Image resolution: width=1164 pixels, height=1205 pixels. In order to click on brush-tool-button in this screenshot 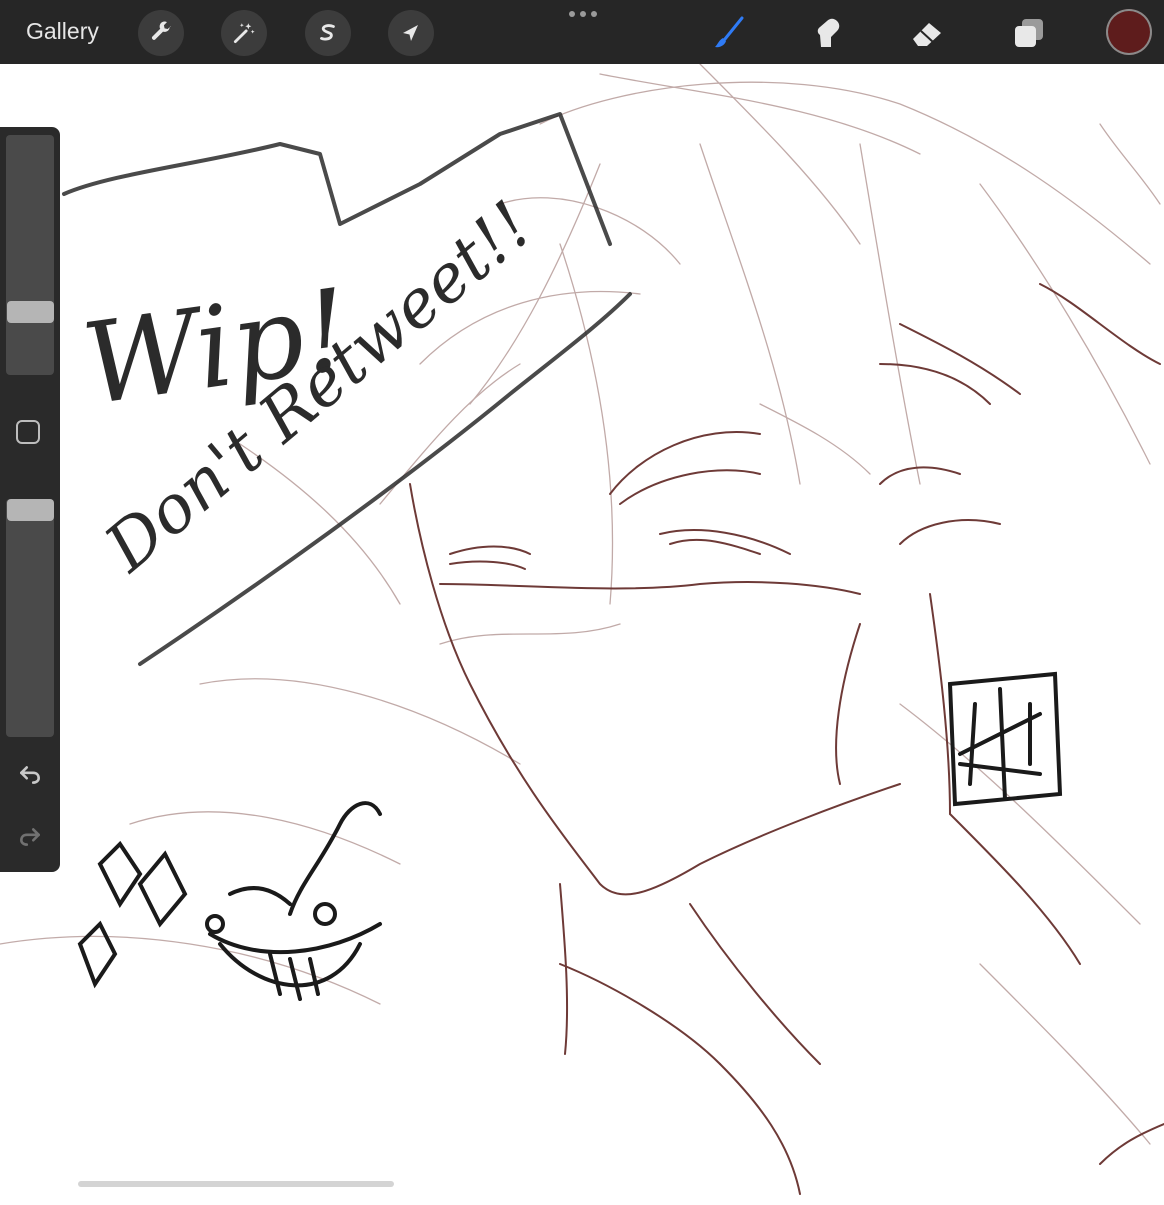, I will do `click(729, 33)`.